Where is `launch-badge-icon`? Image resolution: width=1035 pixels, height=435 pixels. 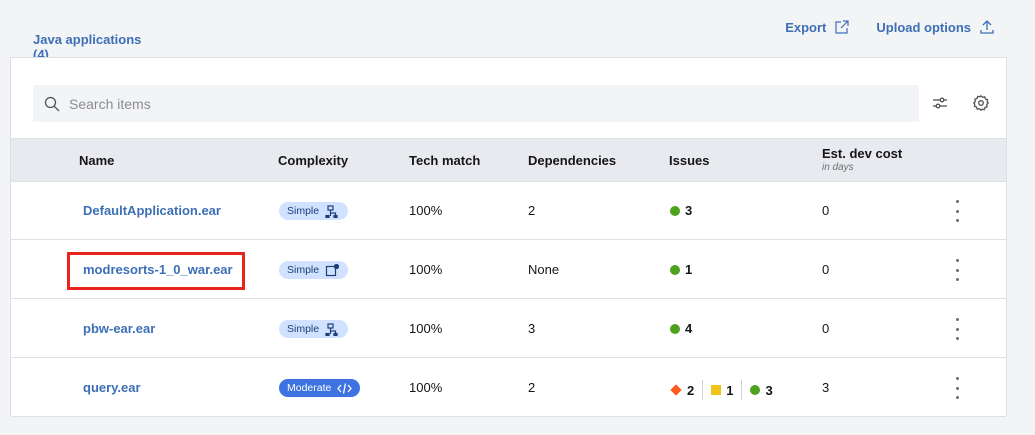
launch-badge-icon is located at coordinates (333, 269).